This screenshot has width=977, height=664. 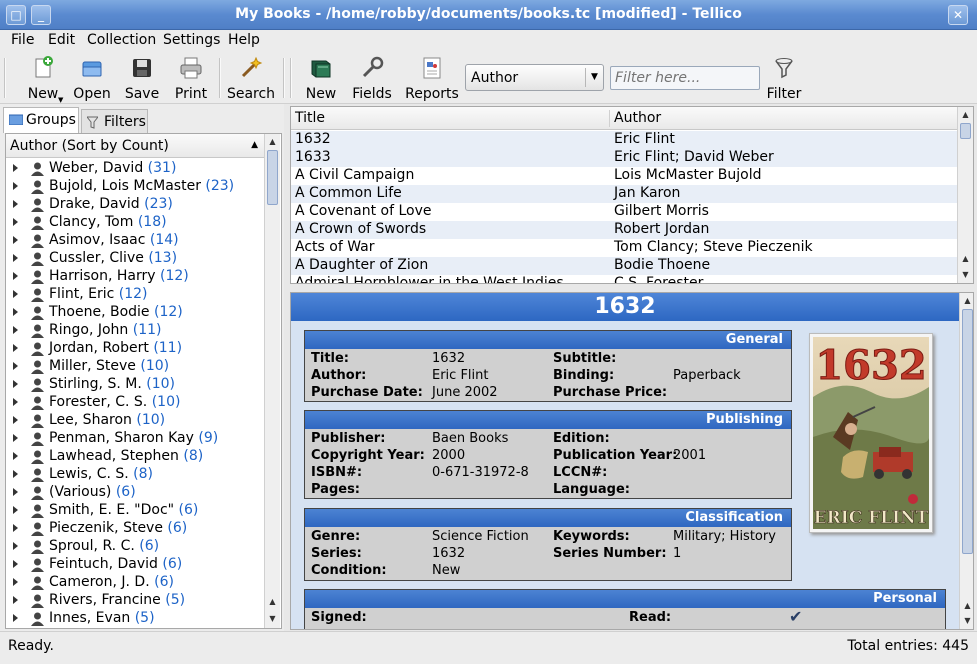 I want to click on detail-scrollbar: ▲ ▲ ▼, so click(x=966, y=461).